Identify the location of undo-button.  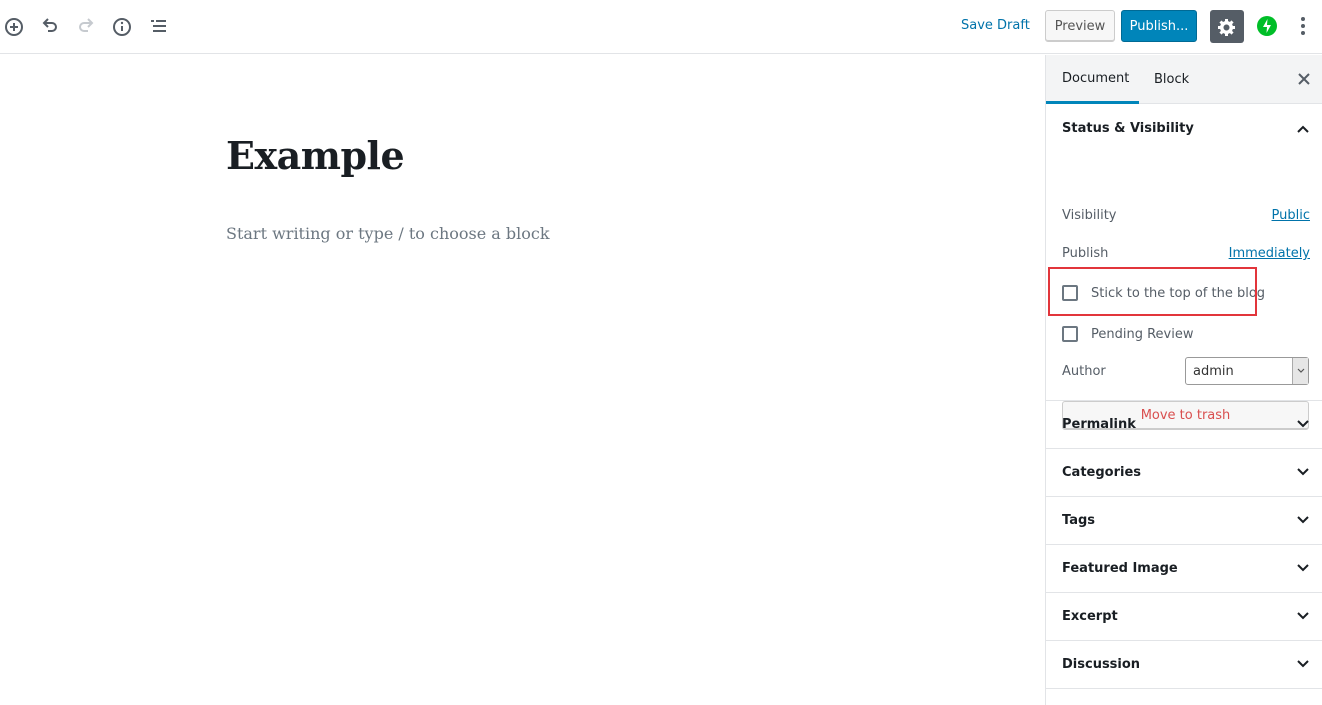
(50, 27).